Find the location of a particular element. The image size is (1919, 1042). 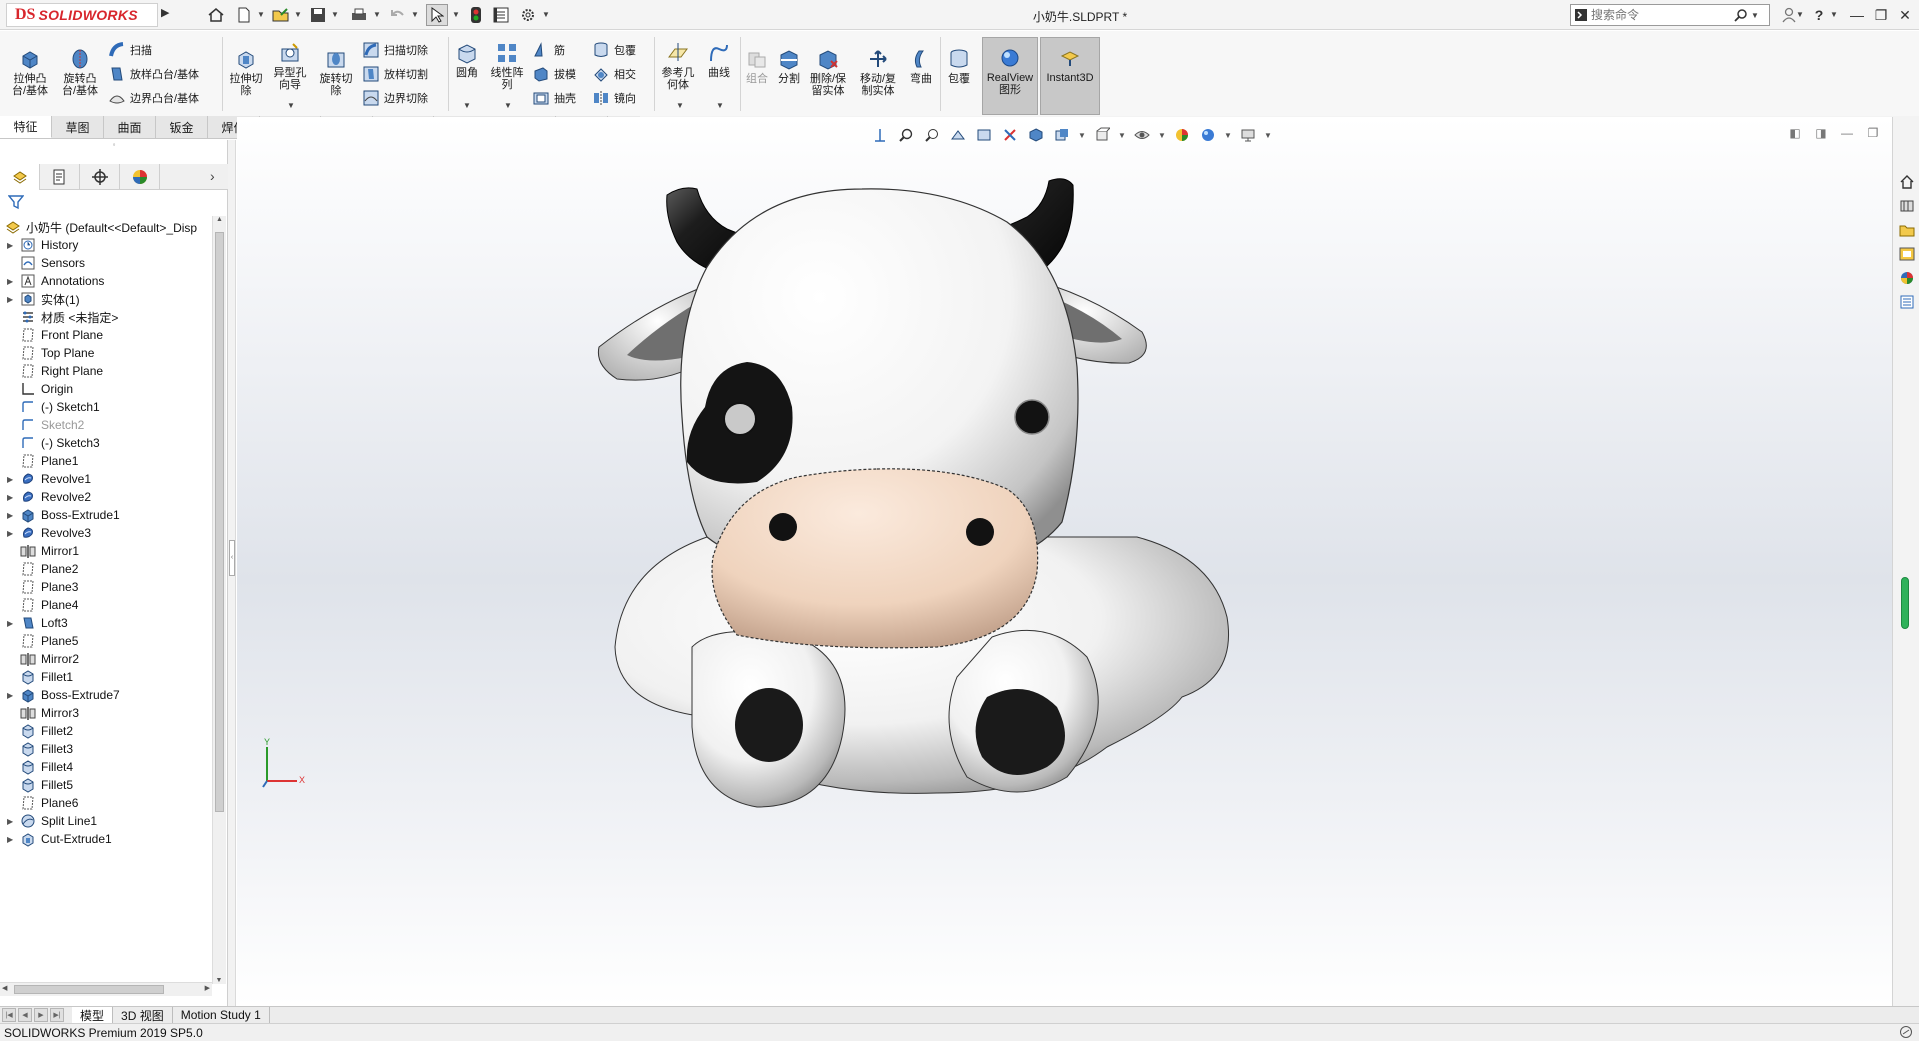

save-icon is located at coordinates (318, 15).